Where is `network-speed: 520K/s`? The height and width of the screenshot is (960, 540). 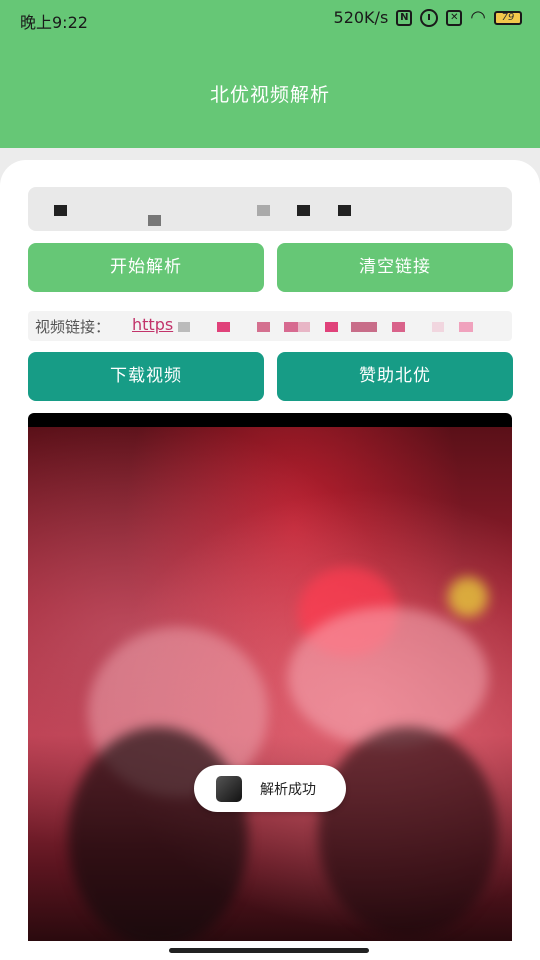
network-speed: 520K/s is located at coordinates (361, 17).